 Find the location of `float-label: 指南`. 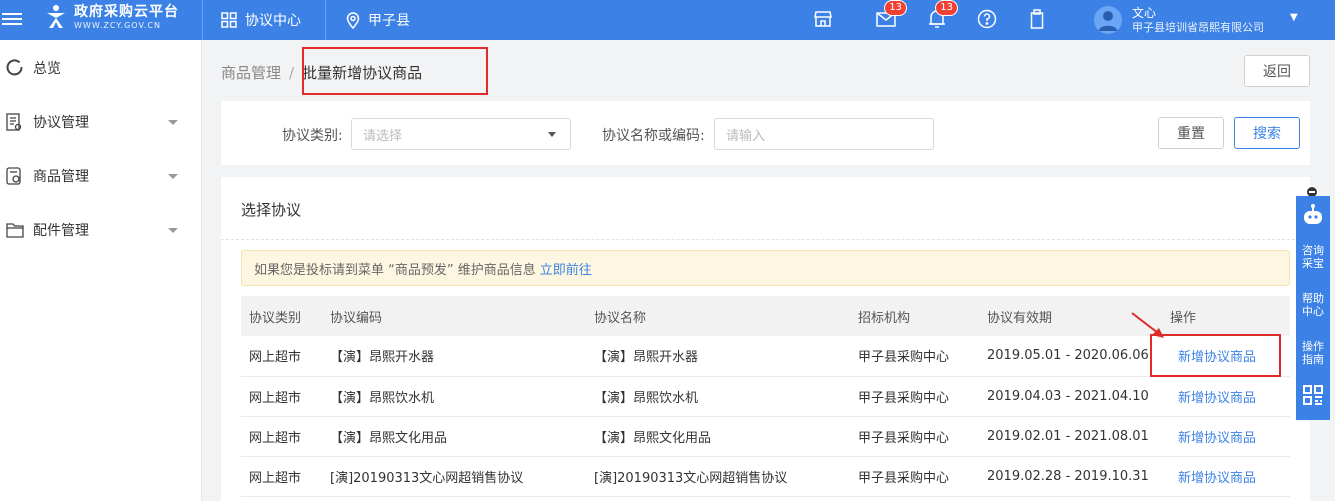

float-label: 指南 is located at coordinates (1313, 359).